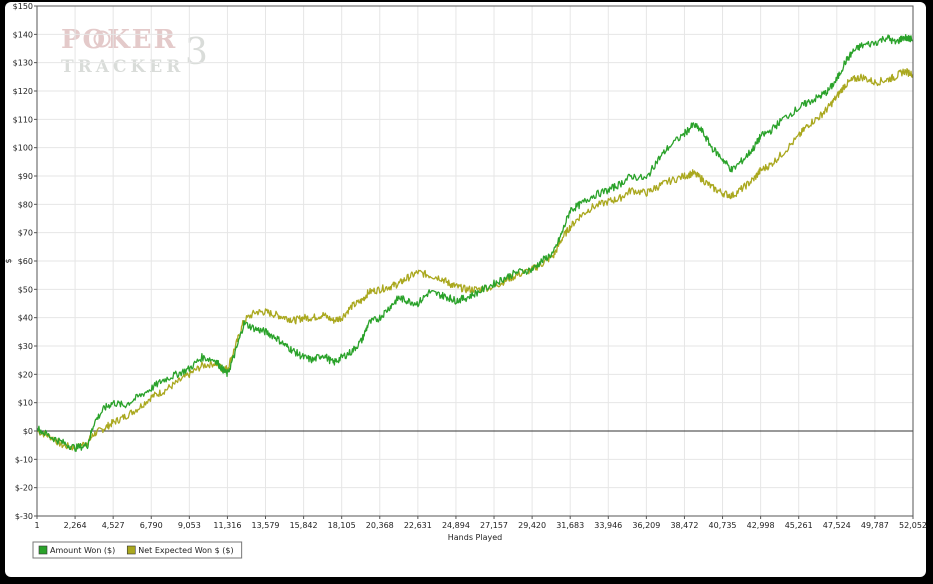  What do you see at coordinates (196, 52) in the screenshot?
I see `watermark-mark: 3` at bounding box center [196, 52].